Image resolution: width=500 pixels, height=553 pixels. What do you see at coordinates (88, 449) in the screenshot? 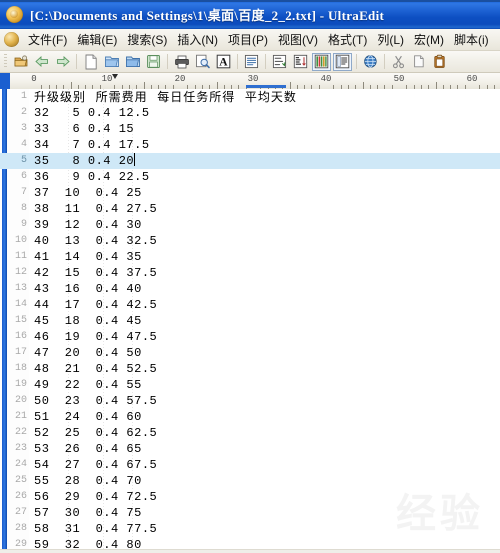
I see `line-text: 53 26 0.4 65` at bounding box center [88, 449].